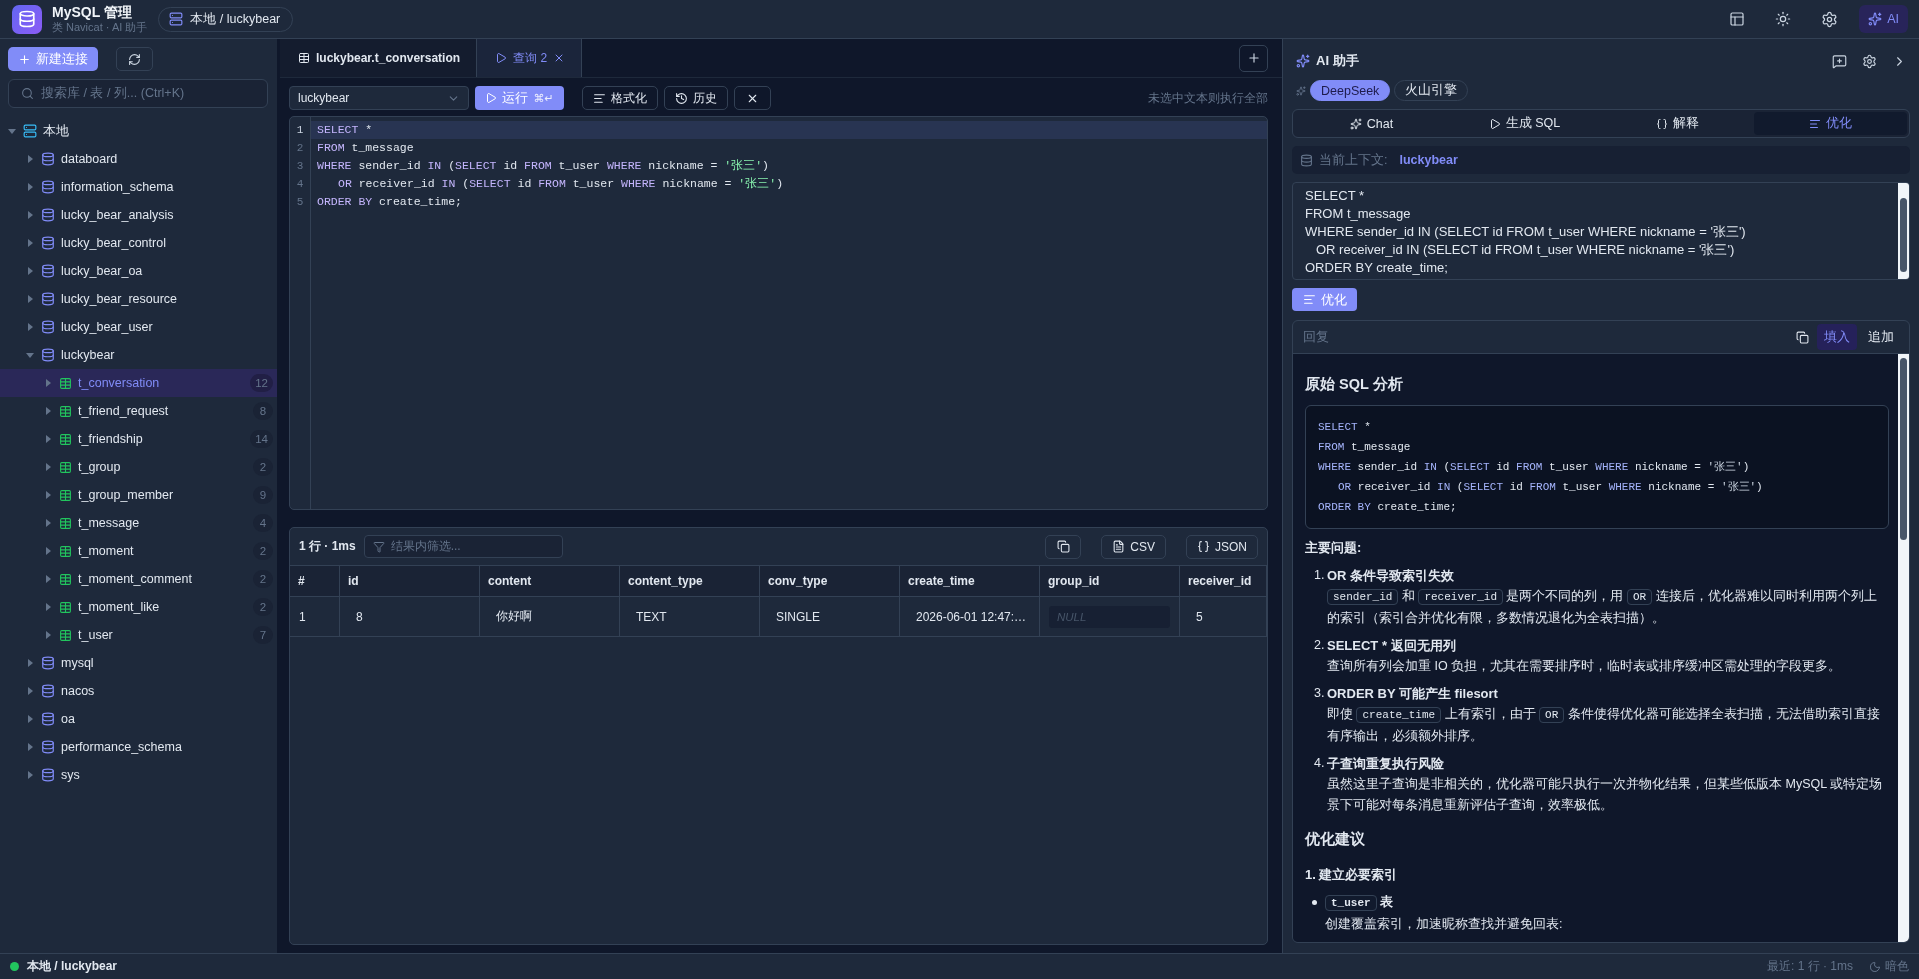  What do you see at coordinates (1829, 19) in the screenshot?
I see `settings-icon` at bounding box center [1829, 19].